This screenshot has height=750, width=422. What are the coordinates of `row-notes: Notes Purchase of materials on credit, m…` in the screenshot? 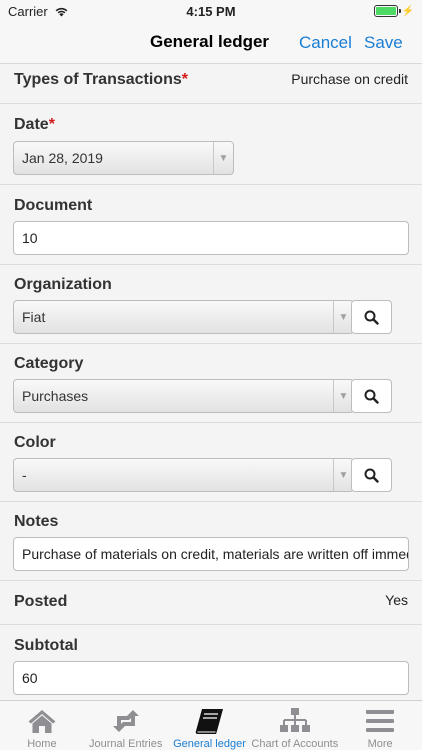 It's located at (211, 541).